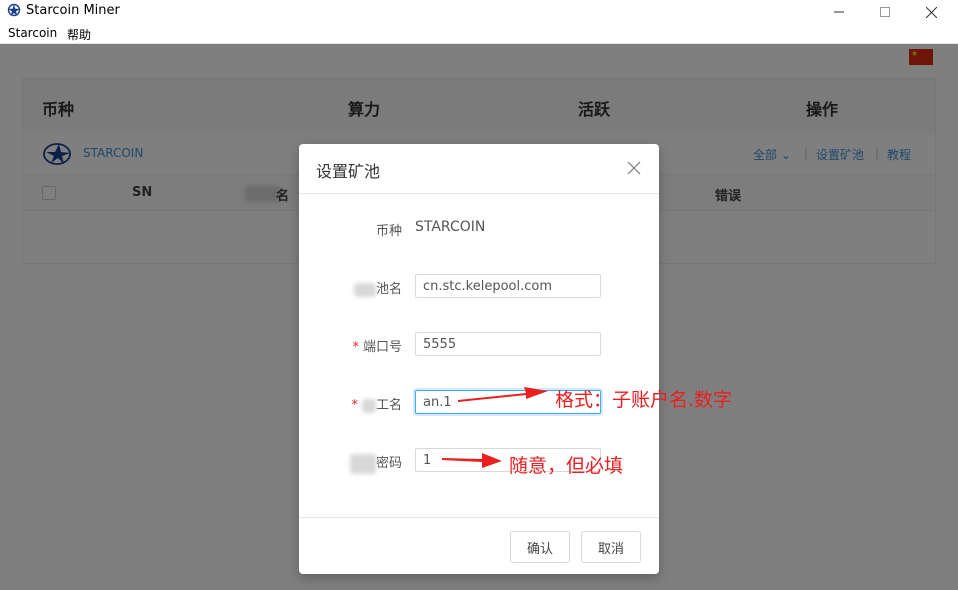  I want to click on minimize-icon, so click(839, 12).